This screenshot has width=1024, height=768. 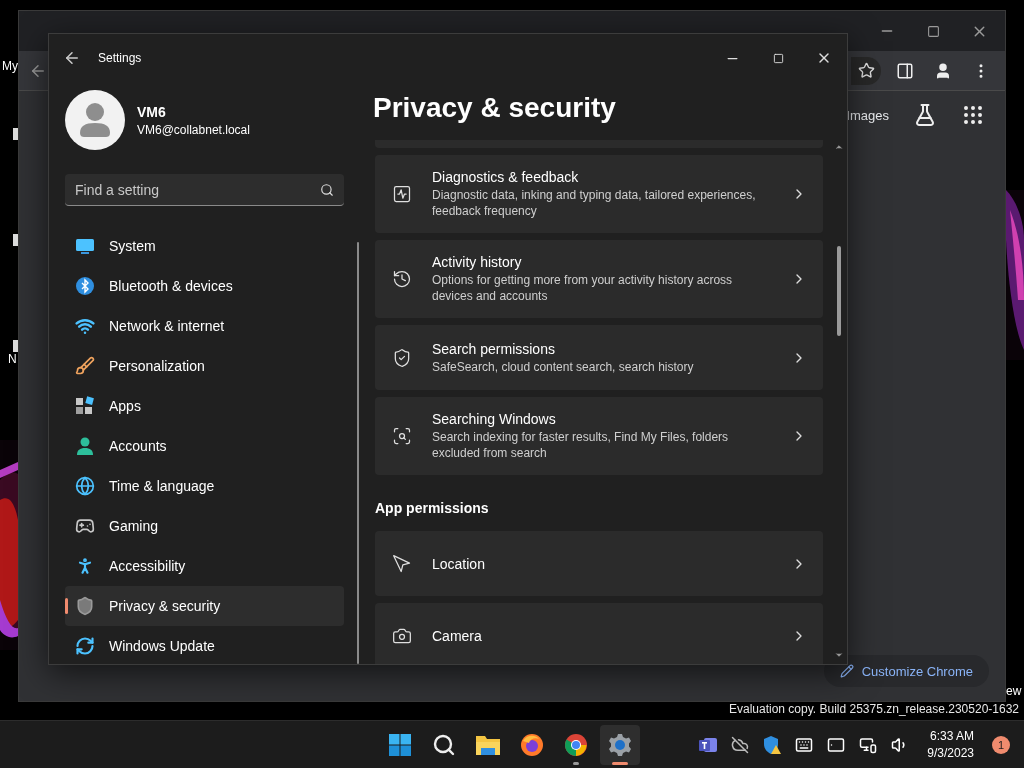 I want to click on windows-logo-icon, so click(x=400, y=745).